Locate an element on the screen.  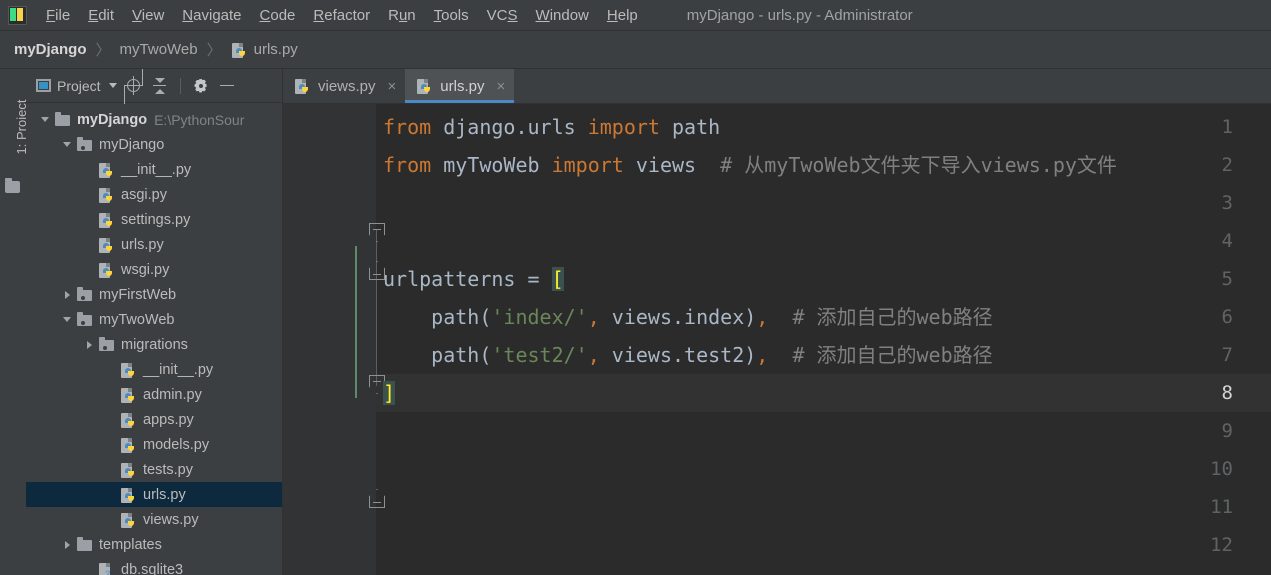
tree-row: views.py is located at coordinates (154, 519).